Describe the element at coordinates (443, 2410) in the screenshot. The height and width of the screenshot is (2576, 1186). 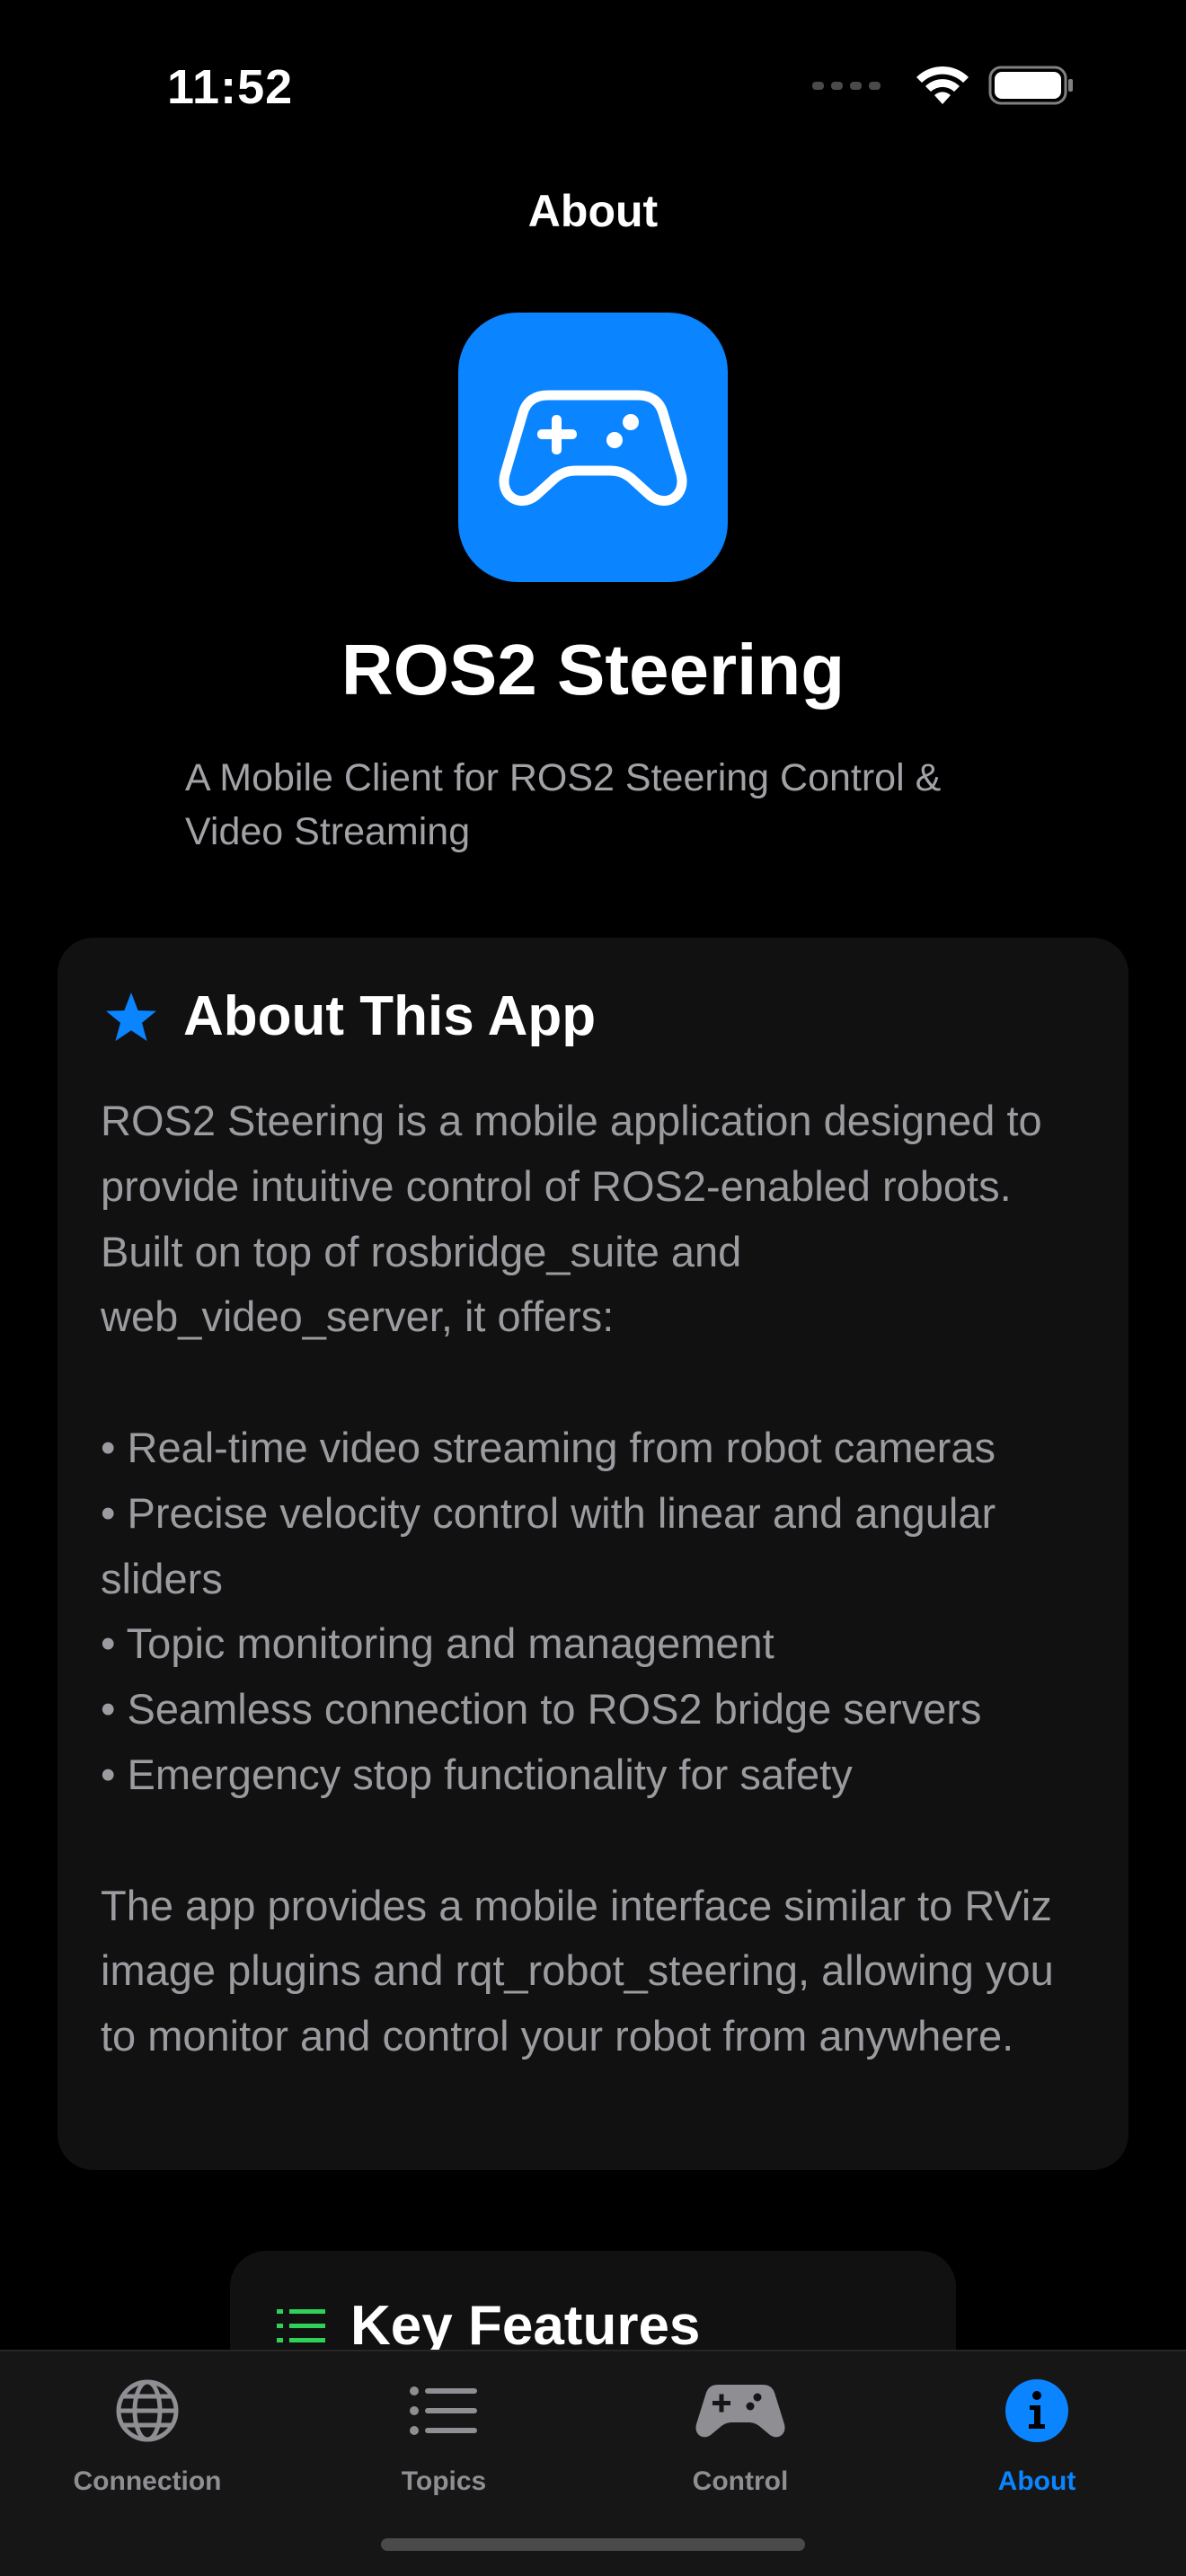
I see `list-bullet-icon` at that location.